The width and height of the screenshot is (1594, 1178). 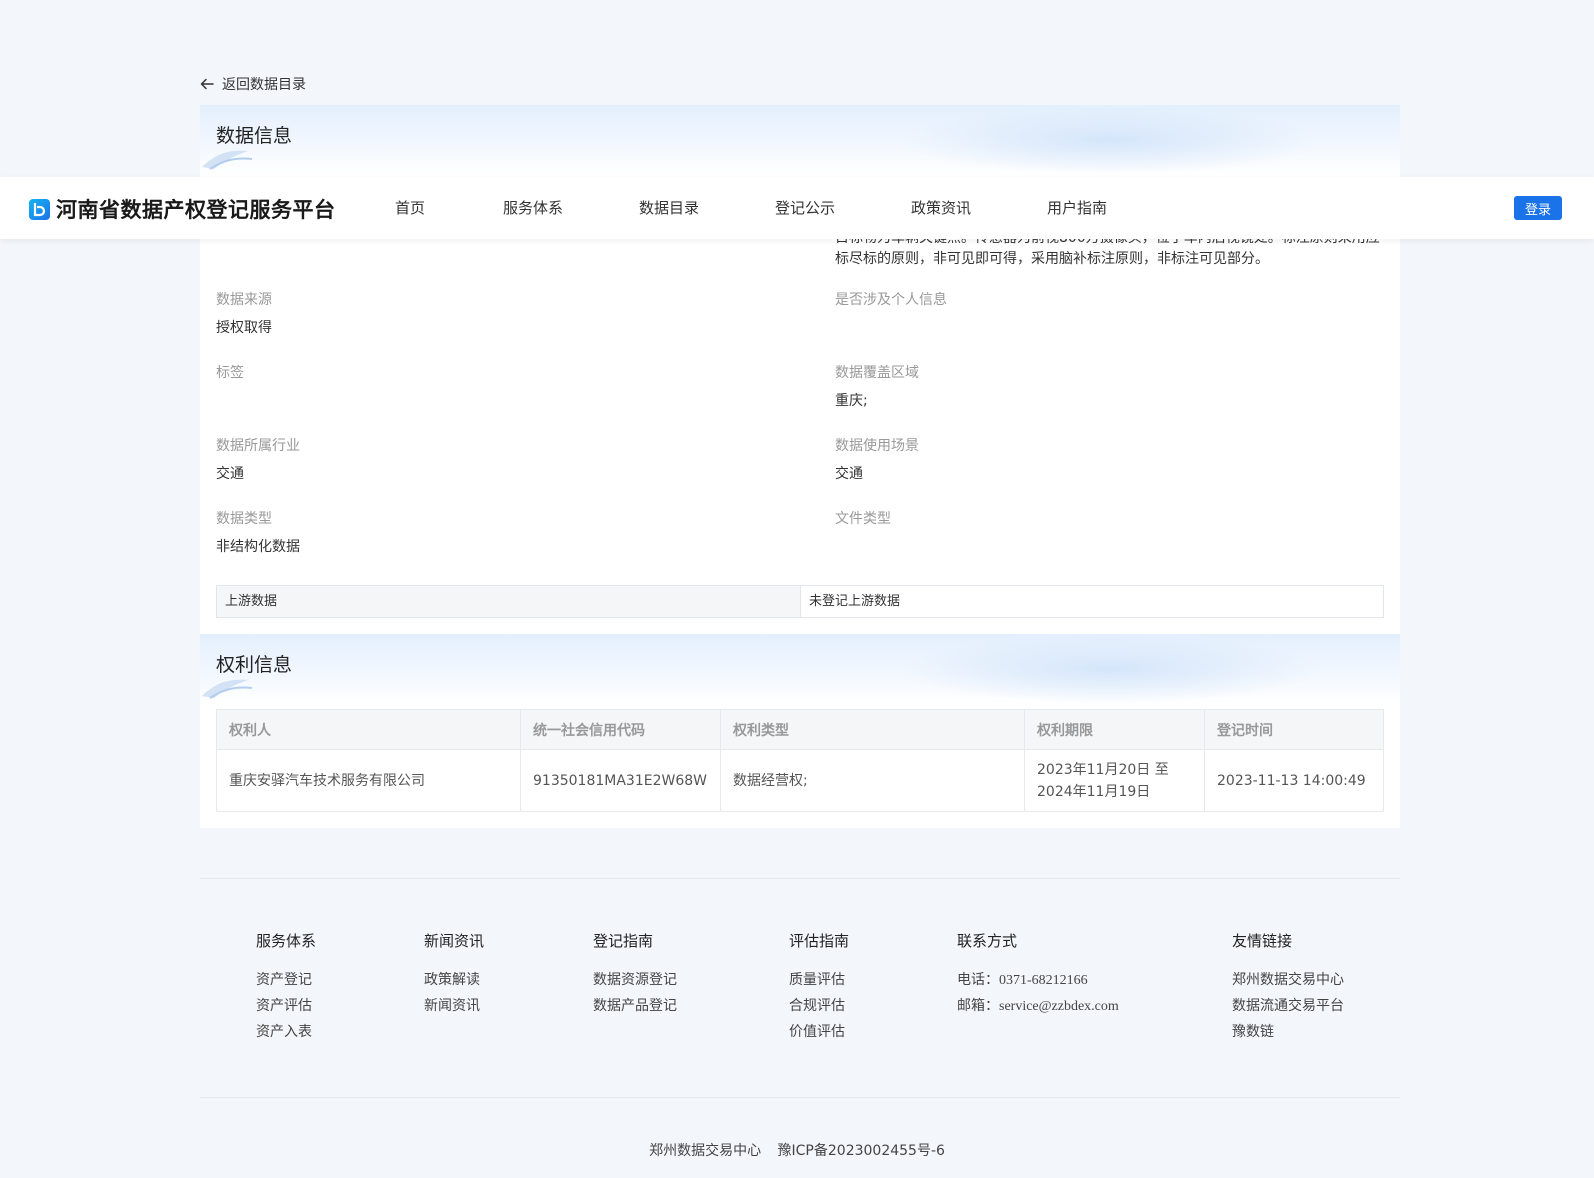 I want to click on footer-col-registration-guide: 登记指南 数据资源登记 数据产品登记, so click(x=635, y=976).